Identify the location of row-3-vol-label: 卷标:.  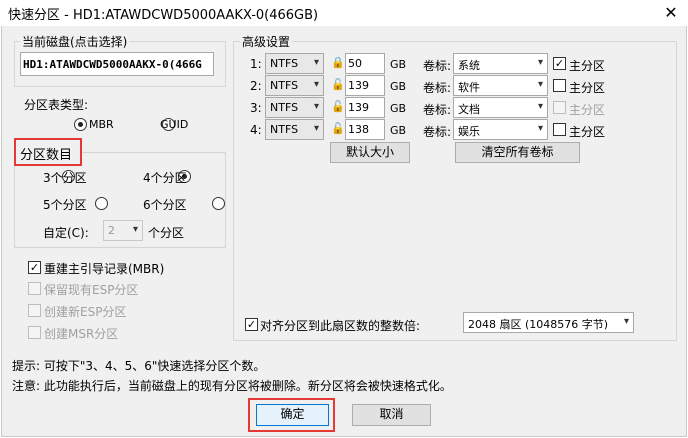
(437, 110).